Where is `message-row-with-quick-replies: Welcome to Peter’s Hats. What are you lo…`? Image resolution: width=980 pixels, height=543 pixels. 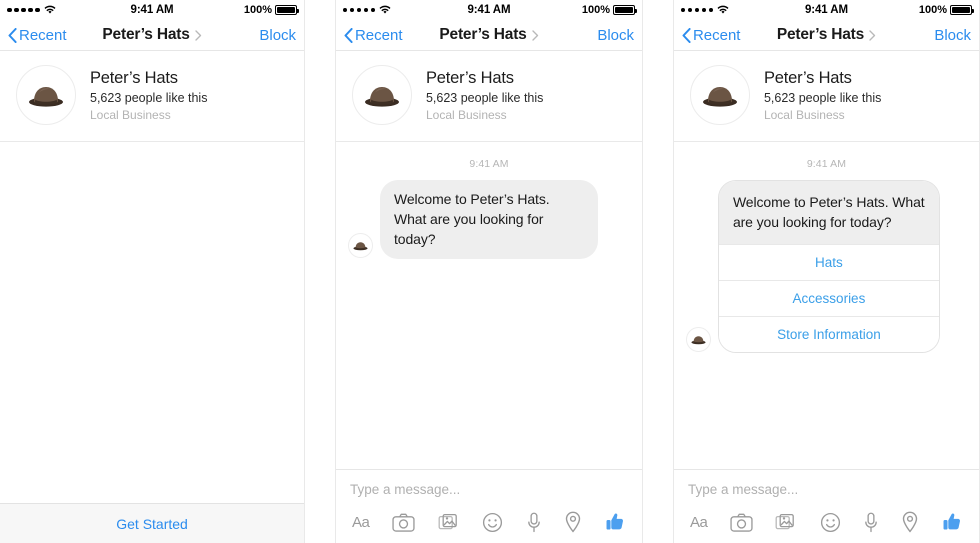 message-row-with-quick-replies: Welcome to Peter’s Hats. What are you lo… is located at coordinates (826, 267).